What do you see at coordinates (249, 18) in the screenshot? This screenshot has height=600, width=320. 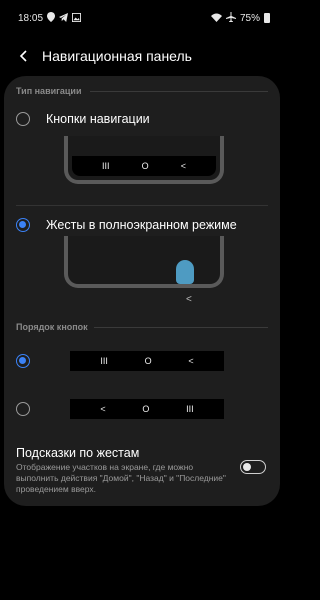 I see `battery-percent: 75%` at bounding box center [249, 18].